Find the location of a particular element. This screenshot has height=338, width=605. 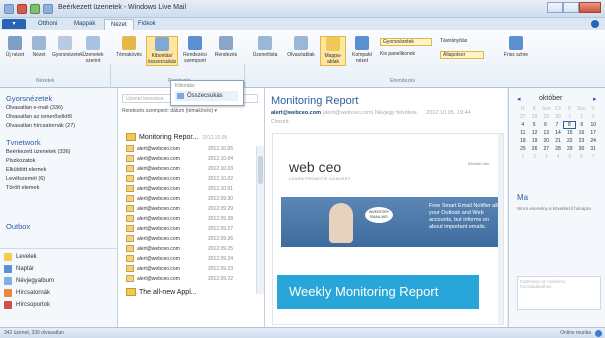

folder-item-sent: Elküldött elemek is located at coordinates (26, 170).